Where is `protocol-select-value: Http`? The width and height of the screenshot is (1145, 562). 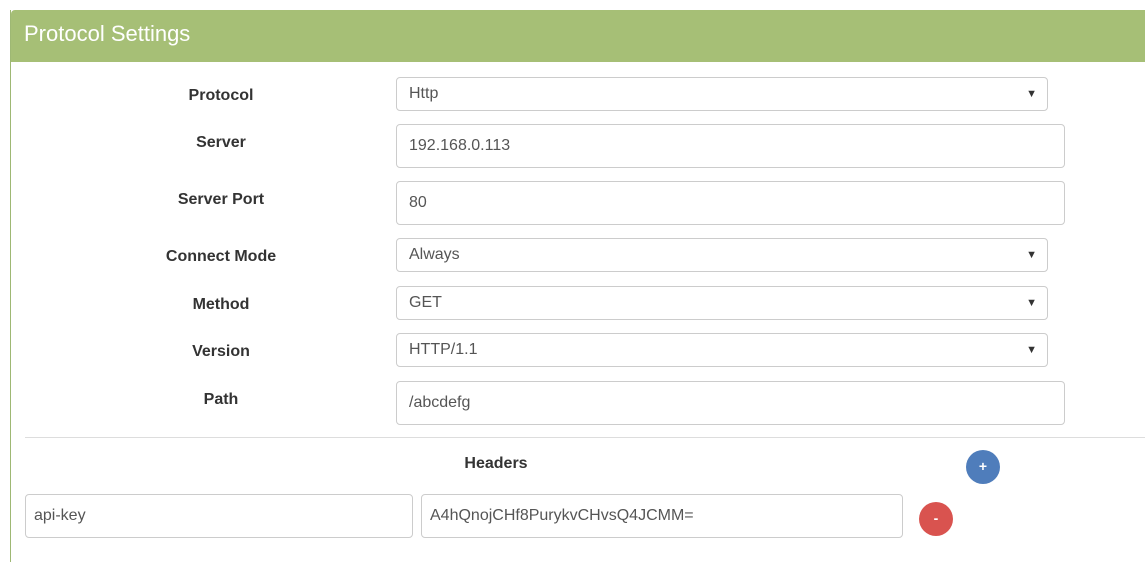 protocol-select-value: Http is located at coordinates (424, 93).